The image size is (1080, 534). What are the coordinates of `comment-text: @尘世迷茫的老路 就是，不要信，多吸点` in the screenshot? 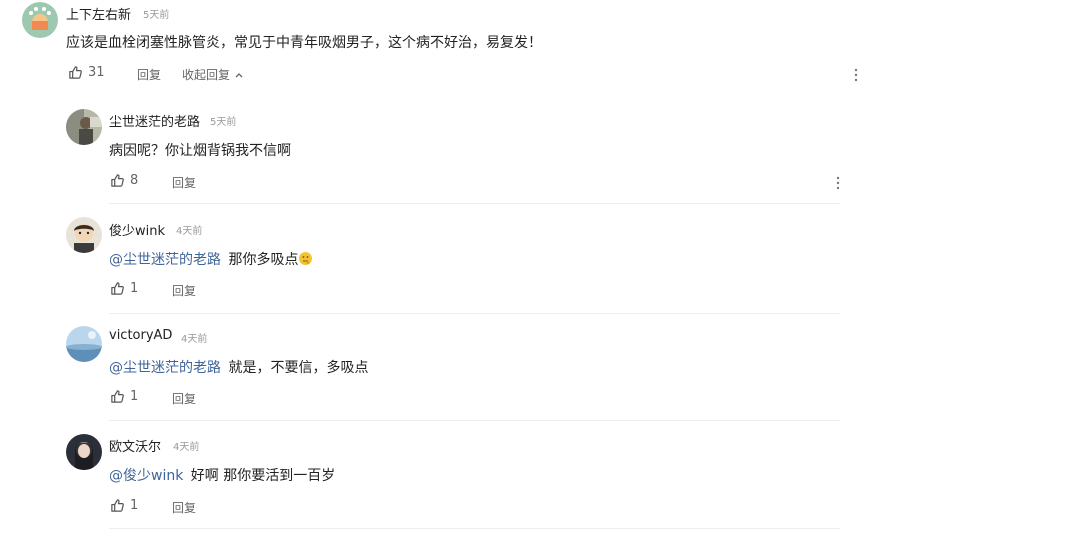 It's located at (238, 367).